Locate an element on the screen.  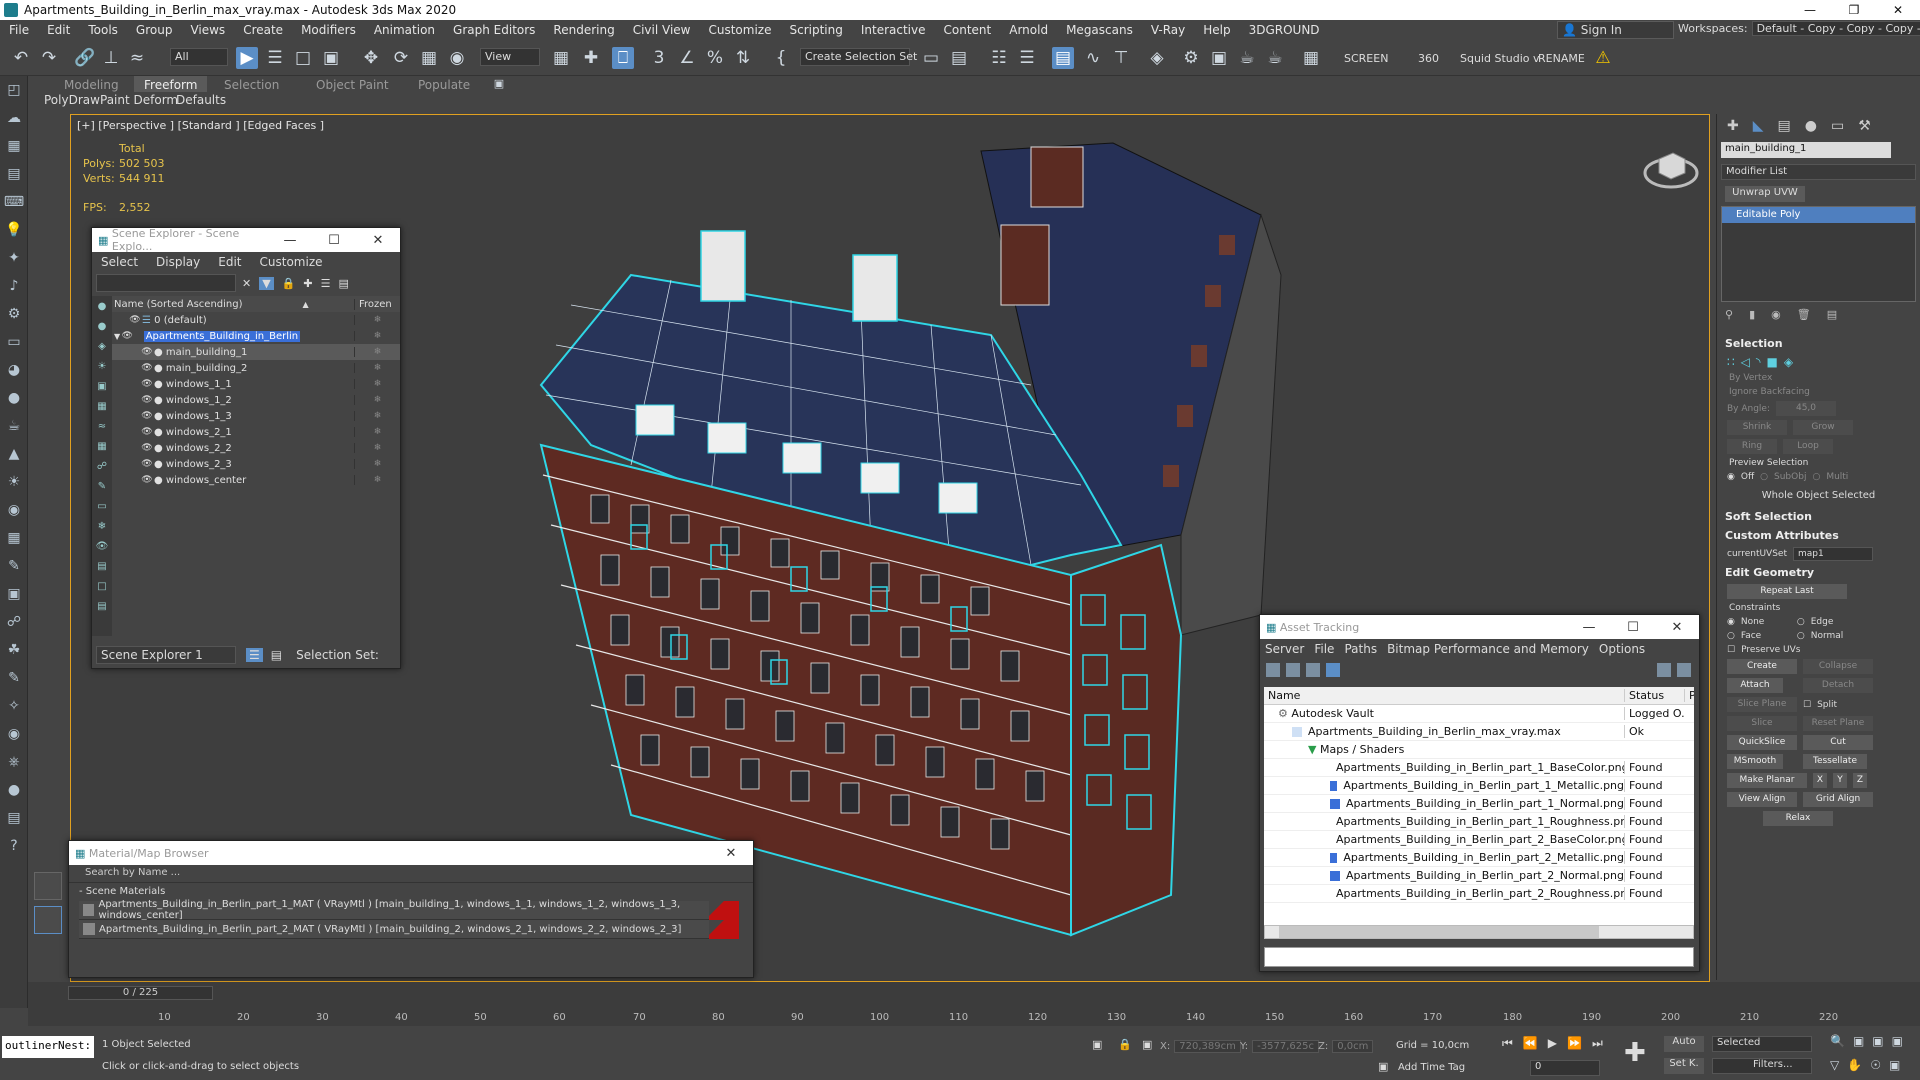
refresh-icon is located at coordinates (1273, 670).